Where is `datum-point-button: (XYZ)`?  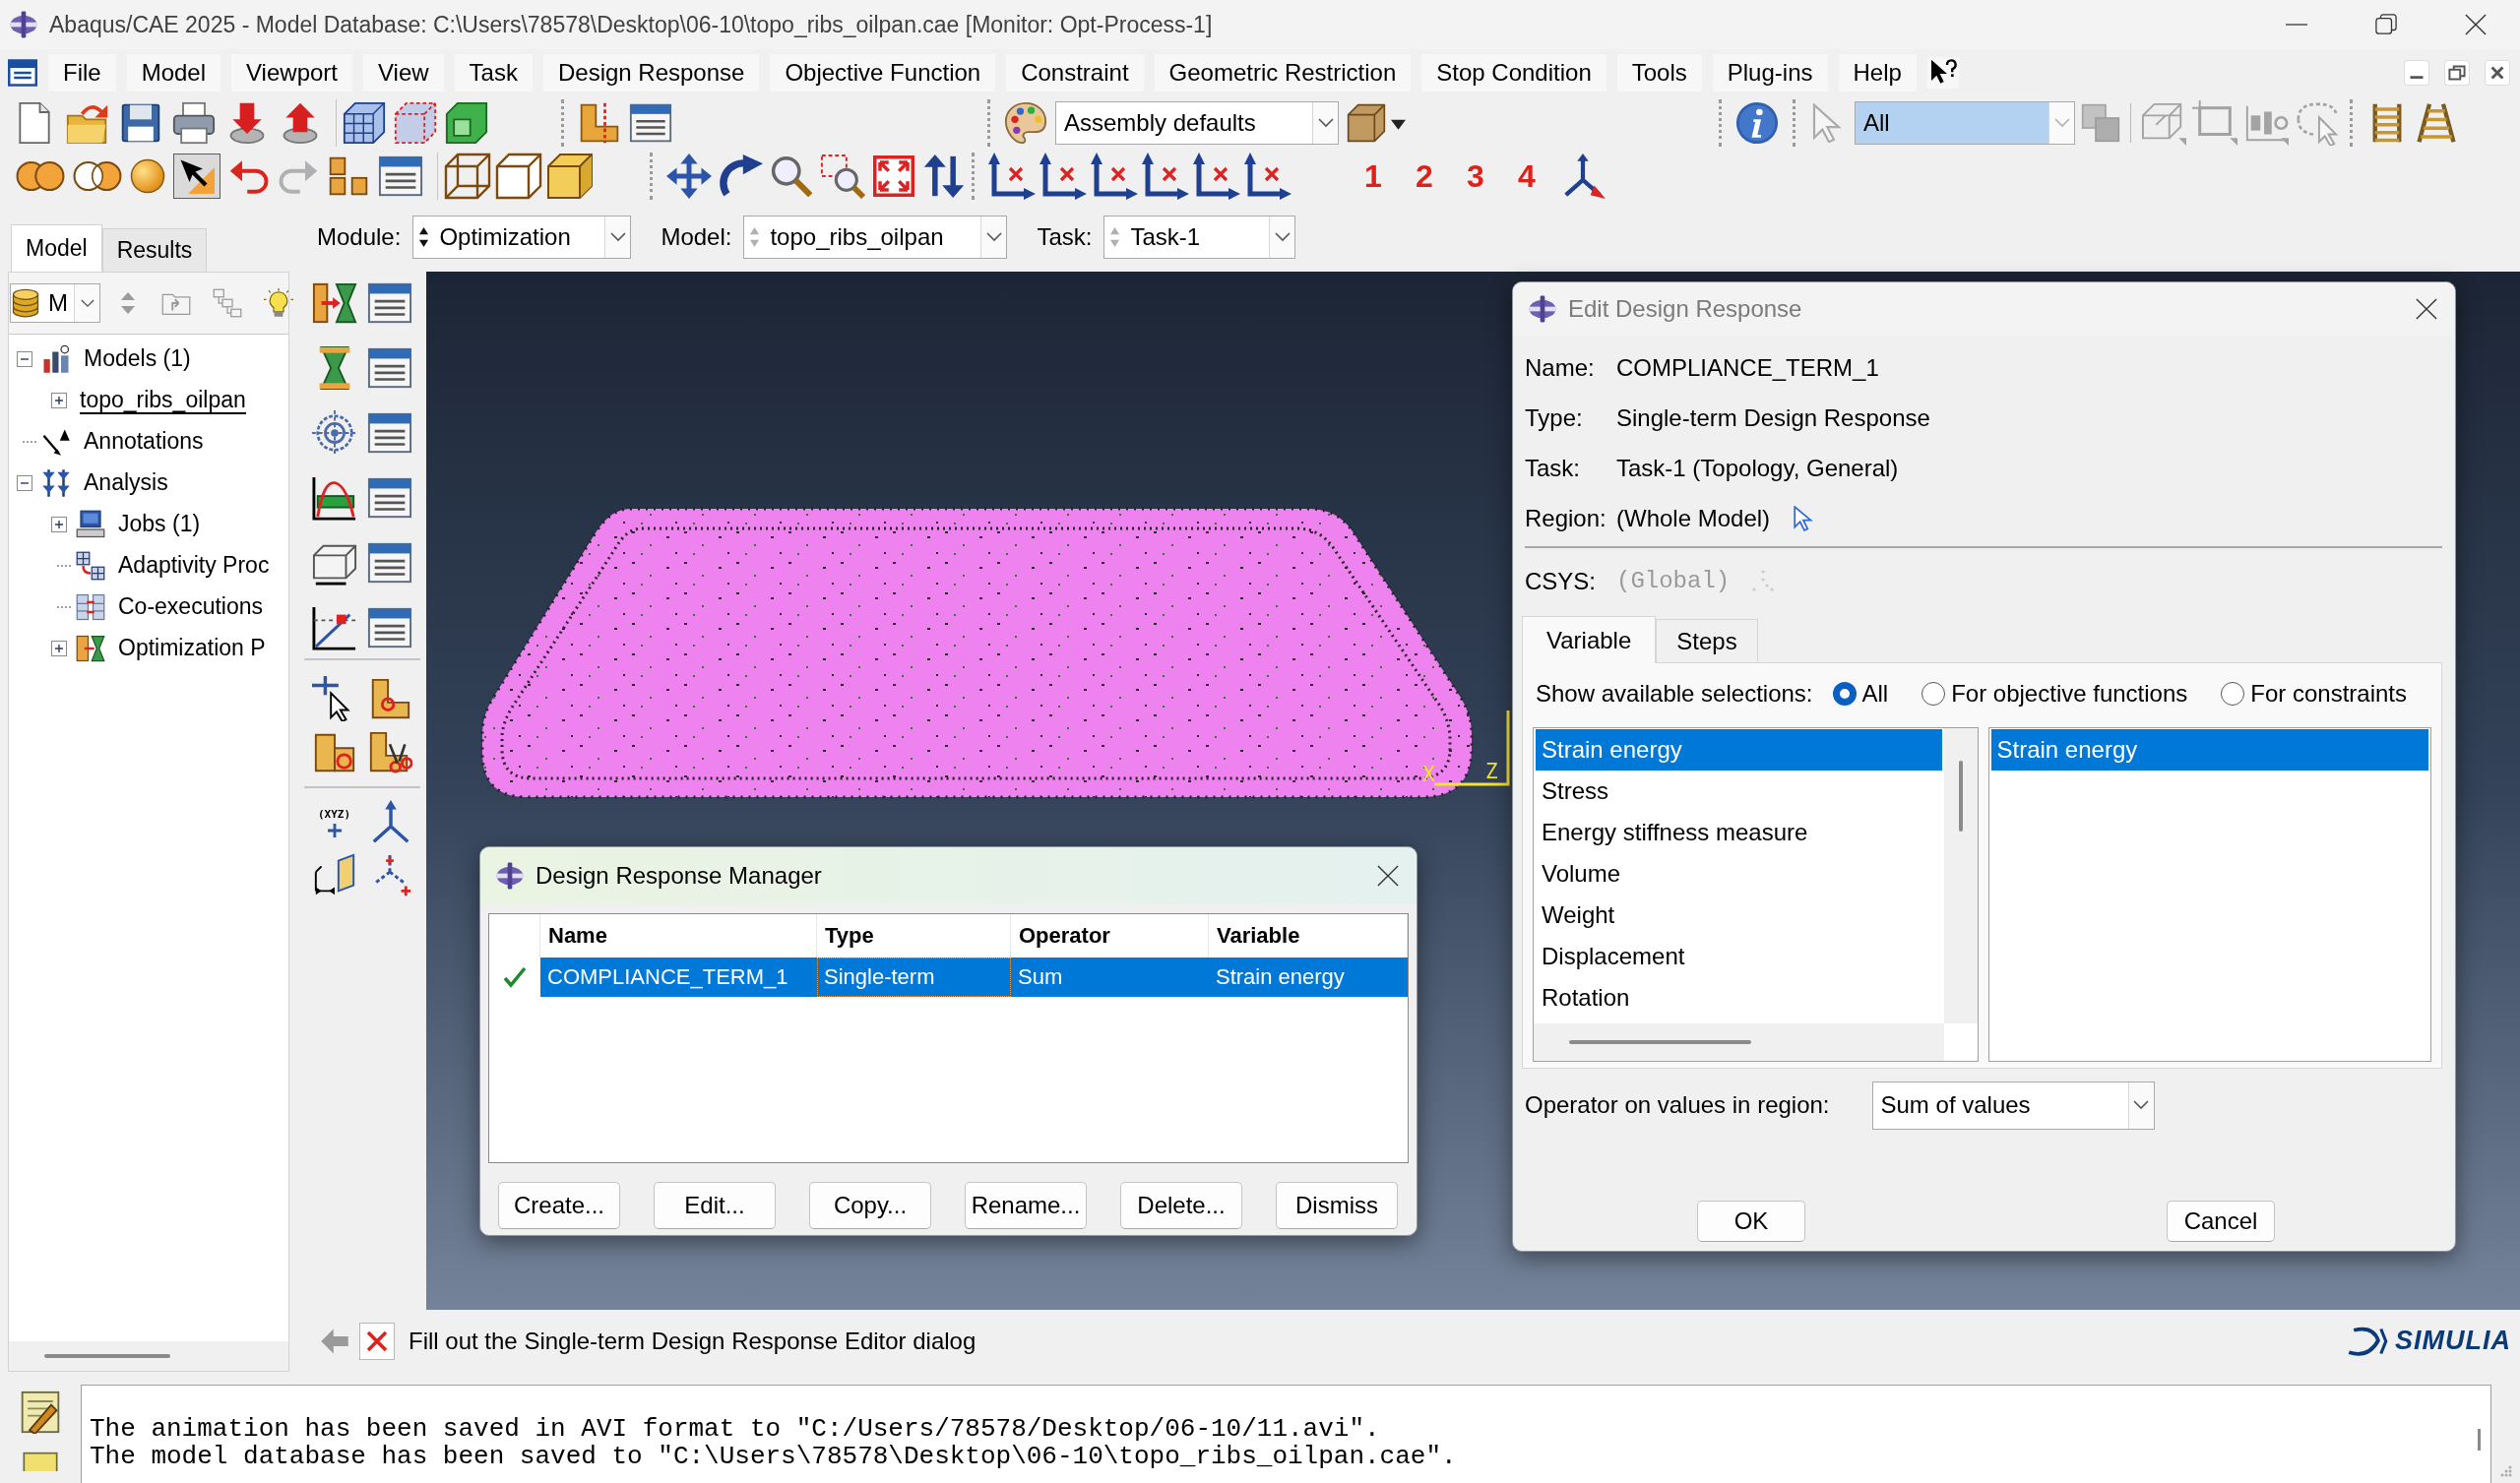 datum-point-button: (XYZ) is located at coordinates (334, 822).